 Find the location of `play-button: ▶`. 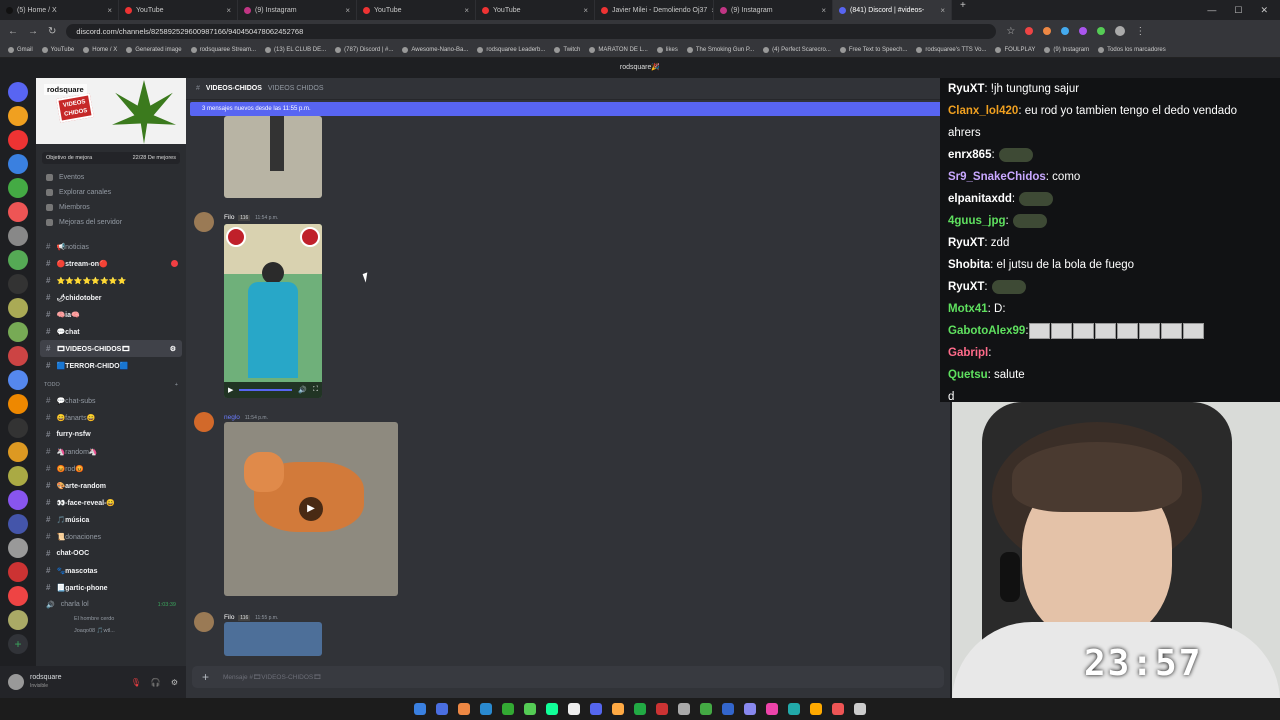

play-button: ▶ is located at coordinates (311, 509).